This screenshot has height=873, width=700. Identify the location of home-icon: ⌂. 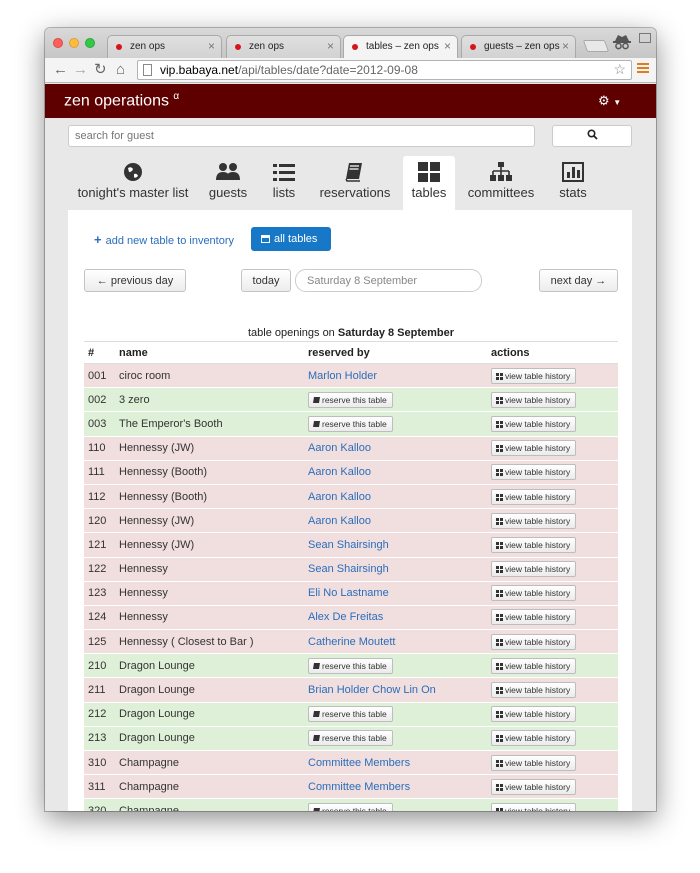
(120, 70).